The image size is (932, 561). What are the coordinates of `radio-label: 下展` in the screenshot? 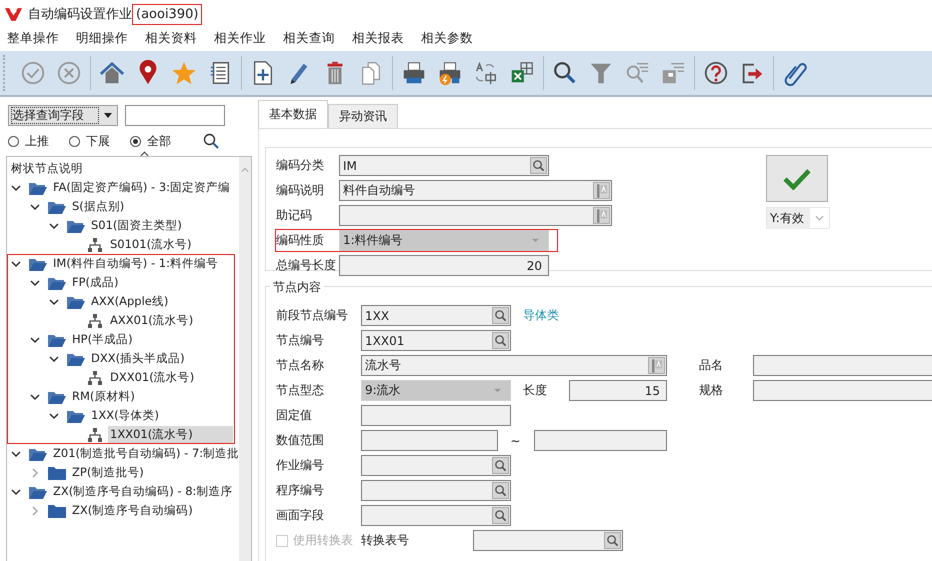 It's located at (98, 141).